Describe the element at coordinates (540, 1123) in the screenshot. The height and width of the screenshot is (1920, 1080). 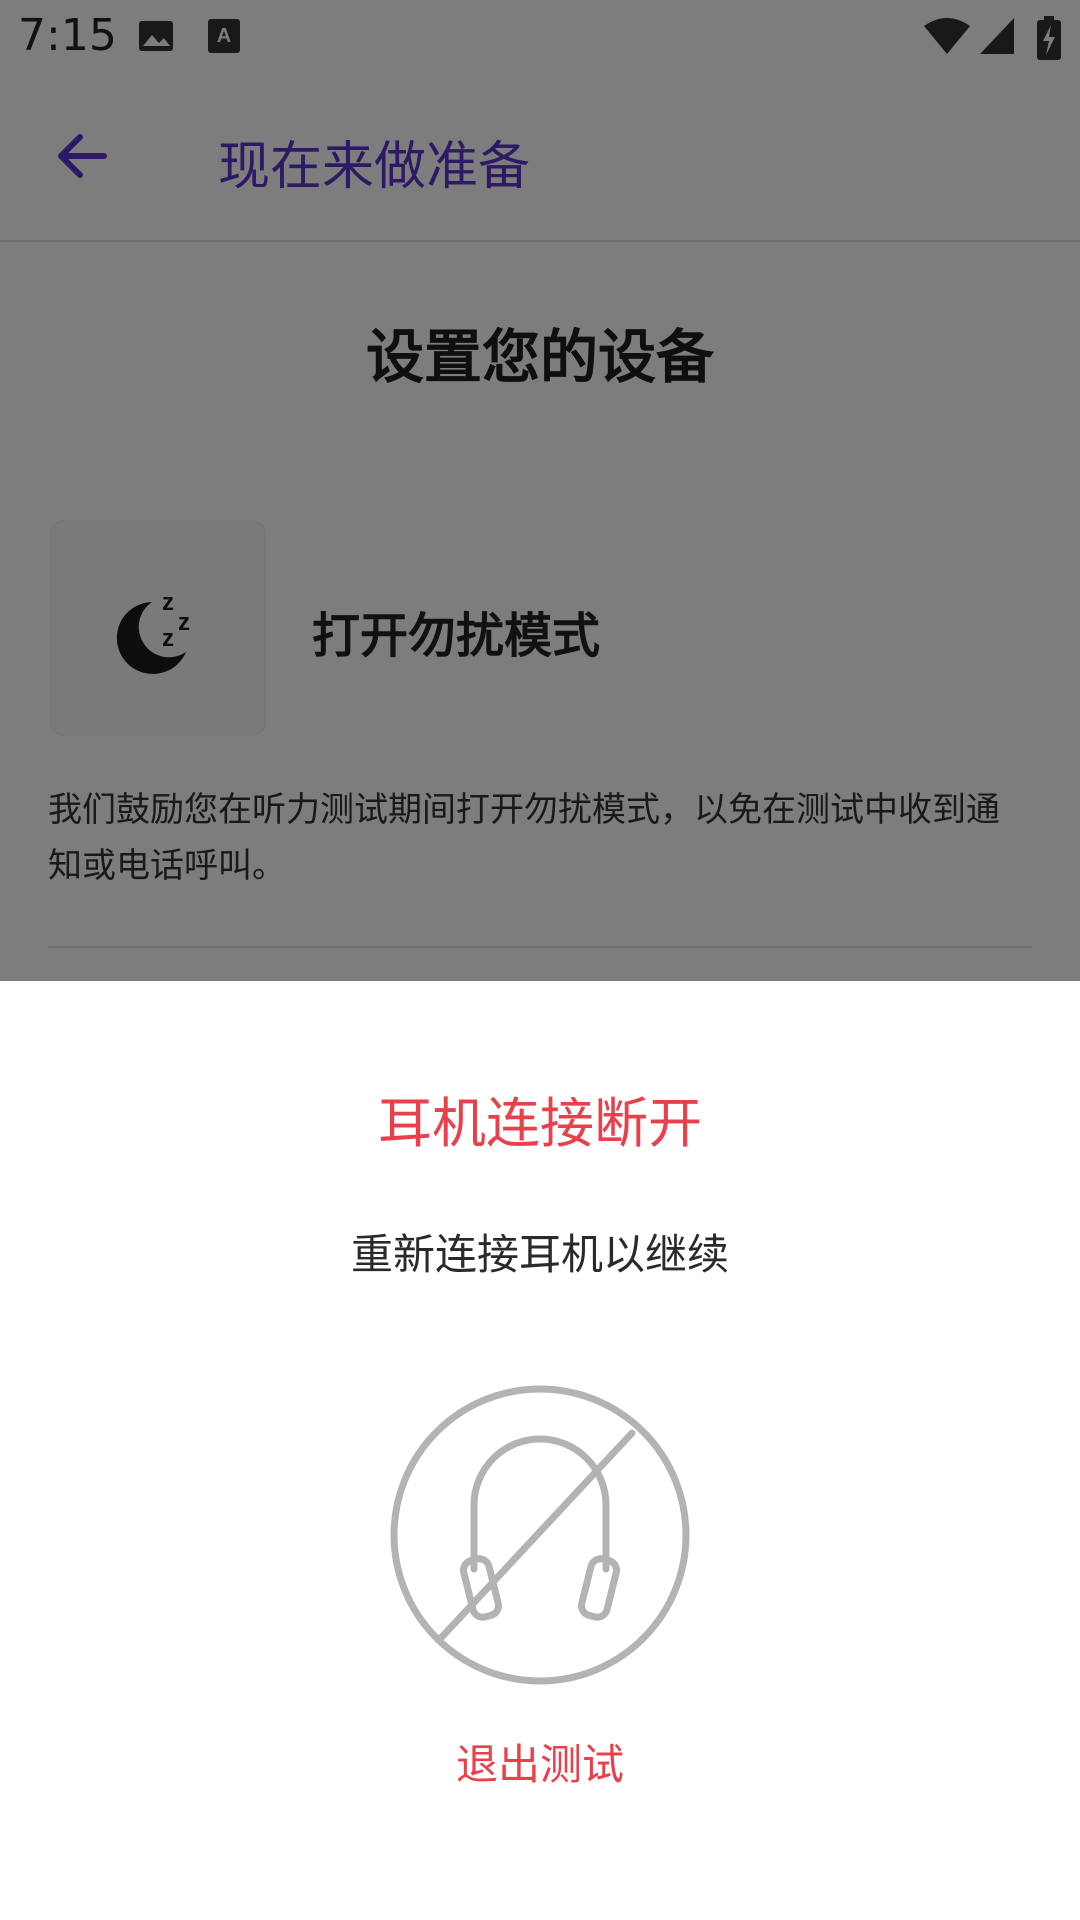
I see `sheet-title: 耳机连接断开` at that location.